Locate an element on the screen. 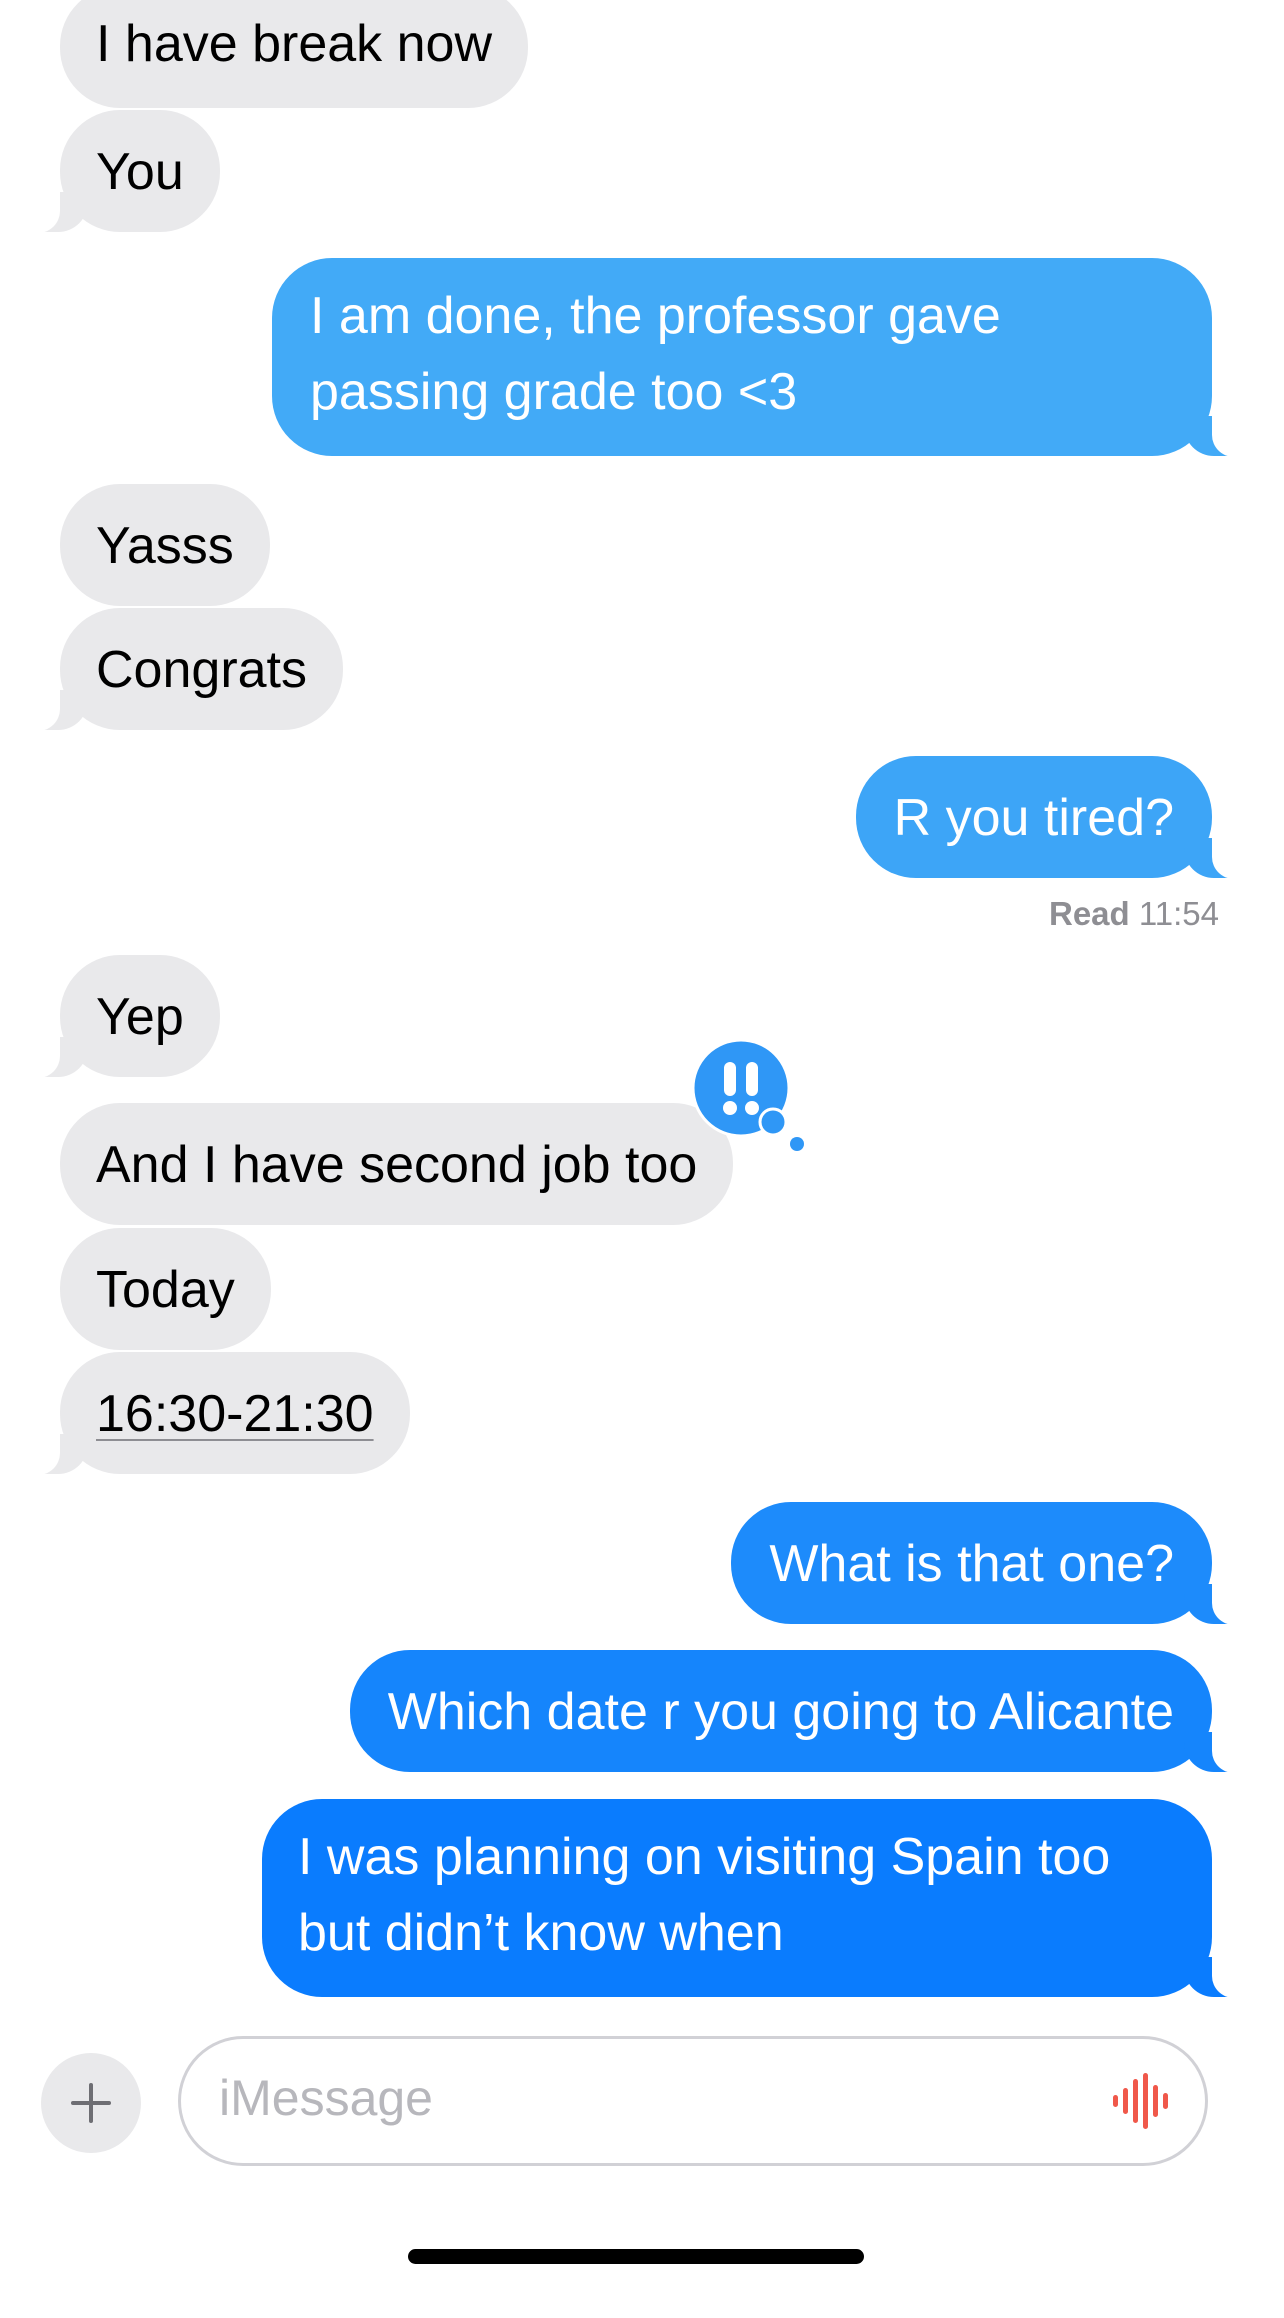 This screenshot has width=1284, height=2318. incoming-message: Today is located at coordinates (165, 1289).